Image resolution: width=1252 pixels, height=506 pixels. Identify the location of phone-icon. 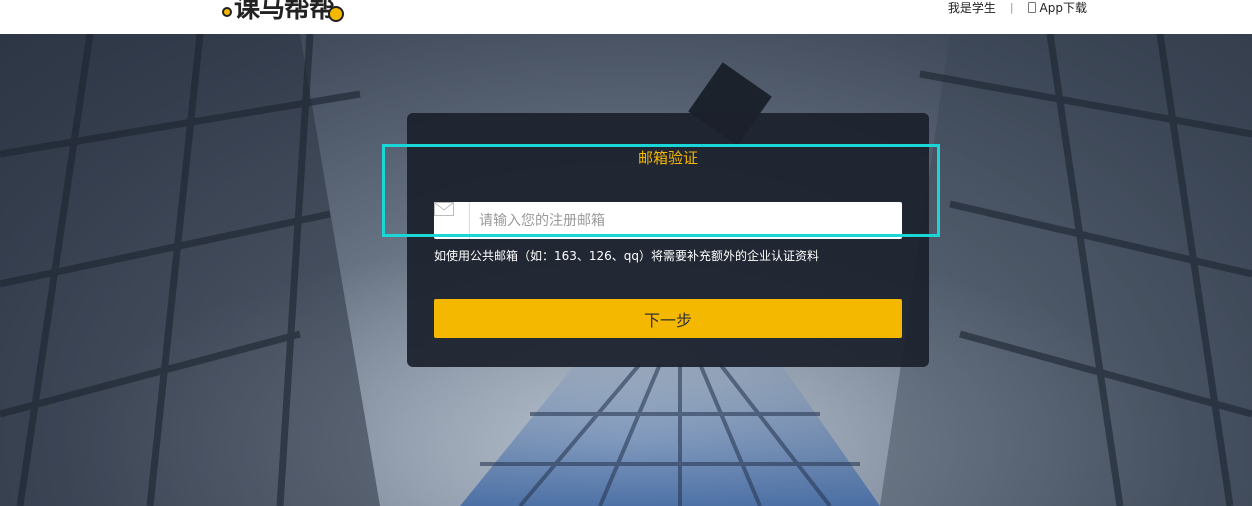
(1031, 7).